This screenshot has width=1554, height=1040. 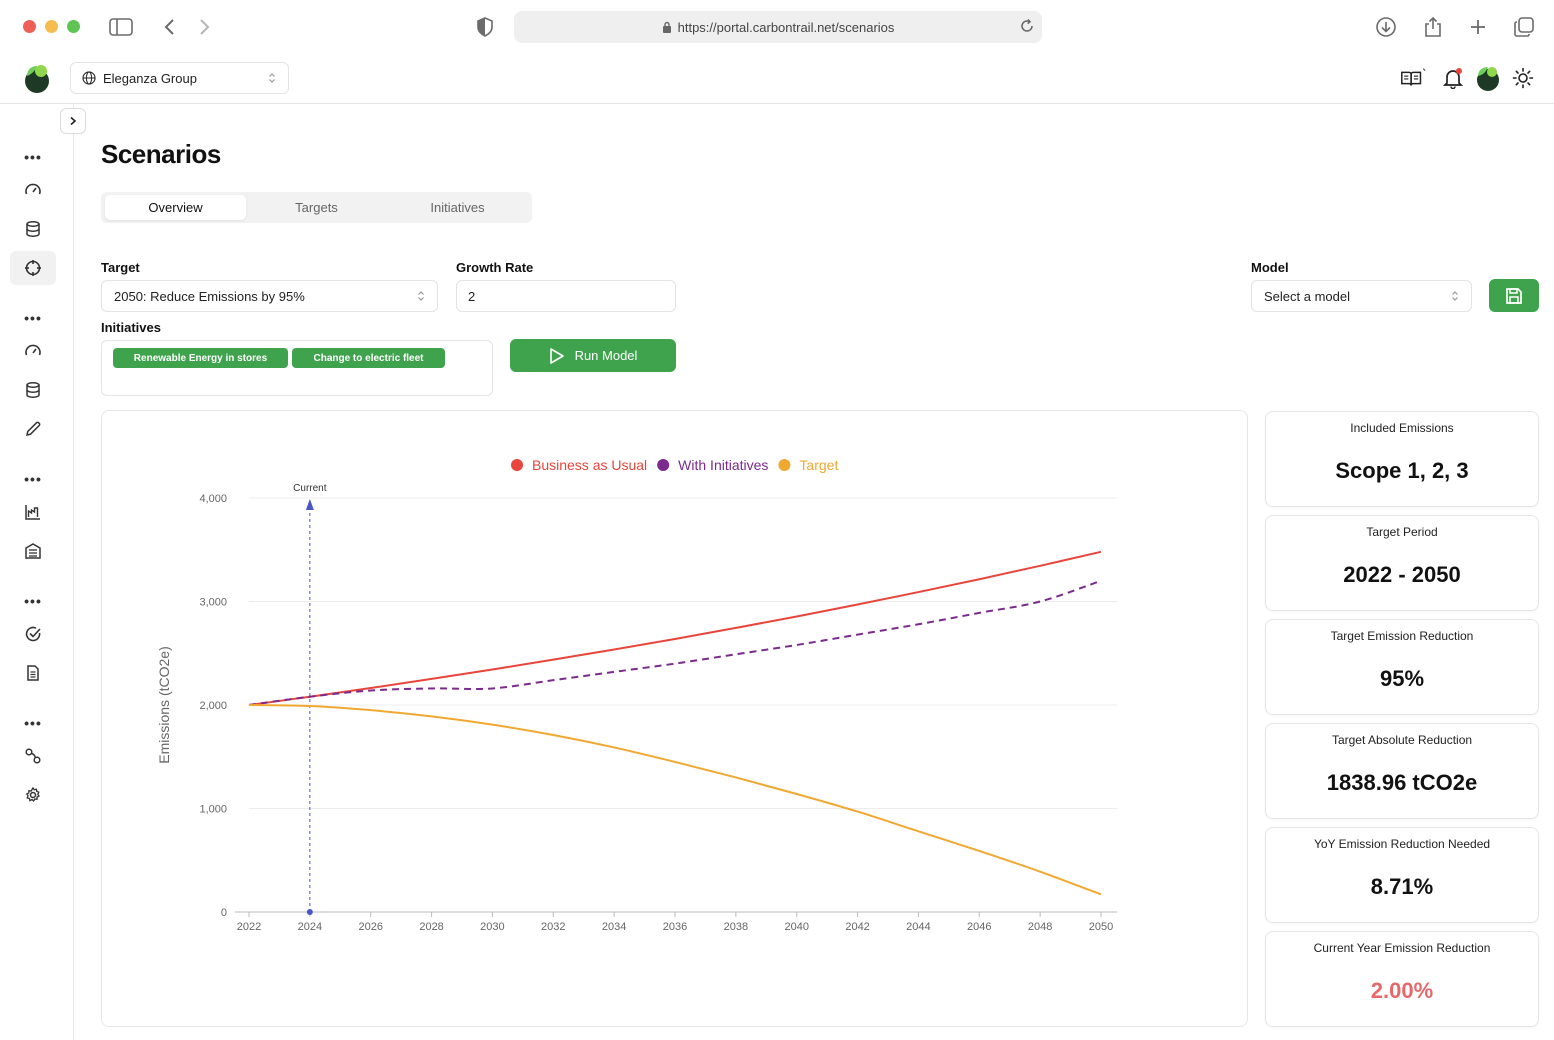 I want to click on model-select-placeholder: Select a model, so click(x=1307, y=296).